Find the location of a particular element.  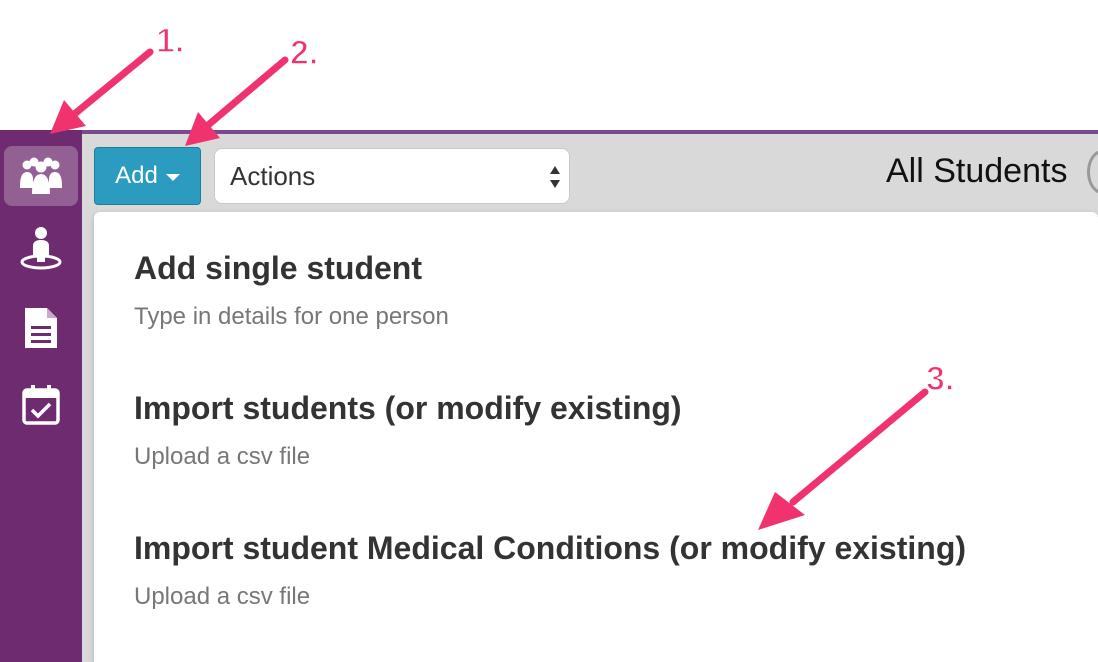

caret-down-icon is located at coordinates (172, 177).